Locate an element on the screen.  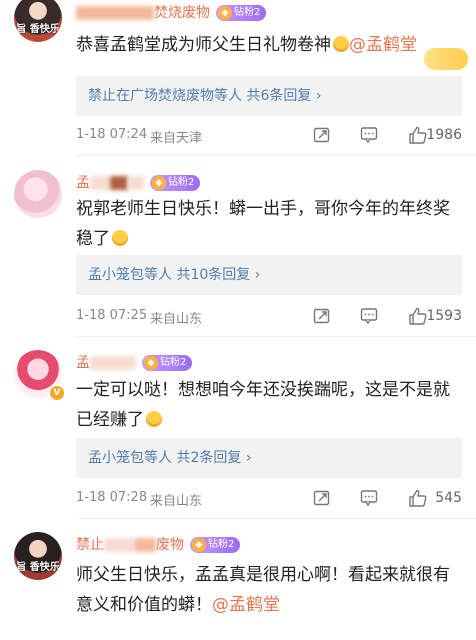
username: 焚烧废物 ◆ 钻粉2 is located at coordinates (171, 11).